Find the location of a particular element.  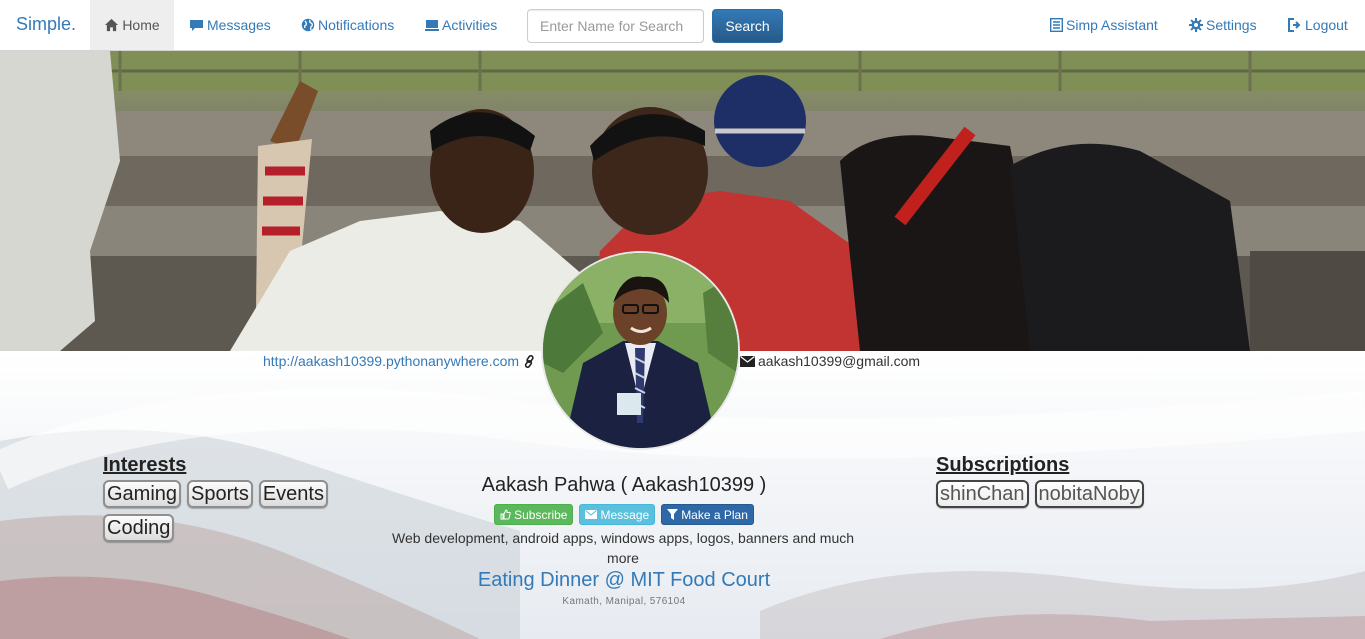

nav-settings-label: Settings is located at coordinates (1231, 25).